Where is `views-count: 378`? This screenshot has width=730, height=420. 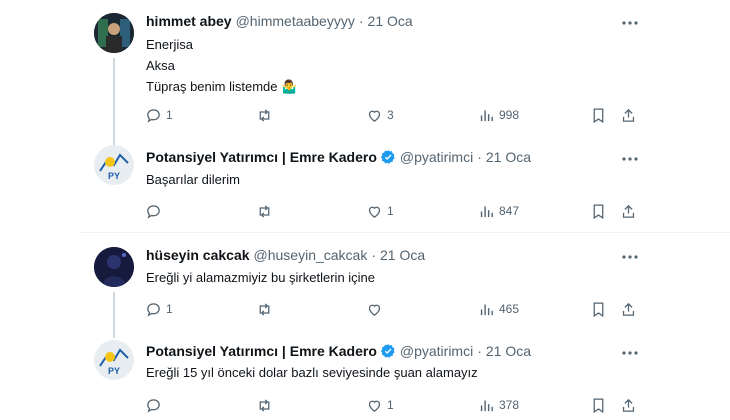
views-count: 378 is located at coordinates (509, 405).